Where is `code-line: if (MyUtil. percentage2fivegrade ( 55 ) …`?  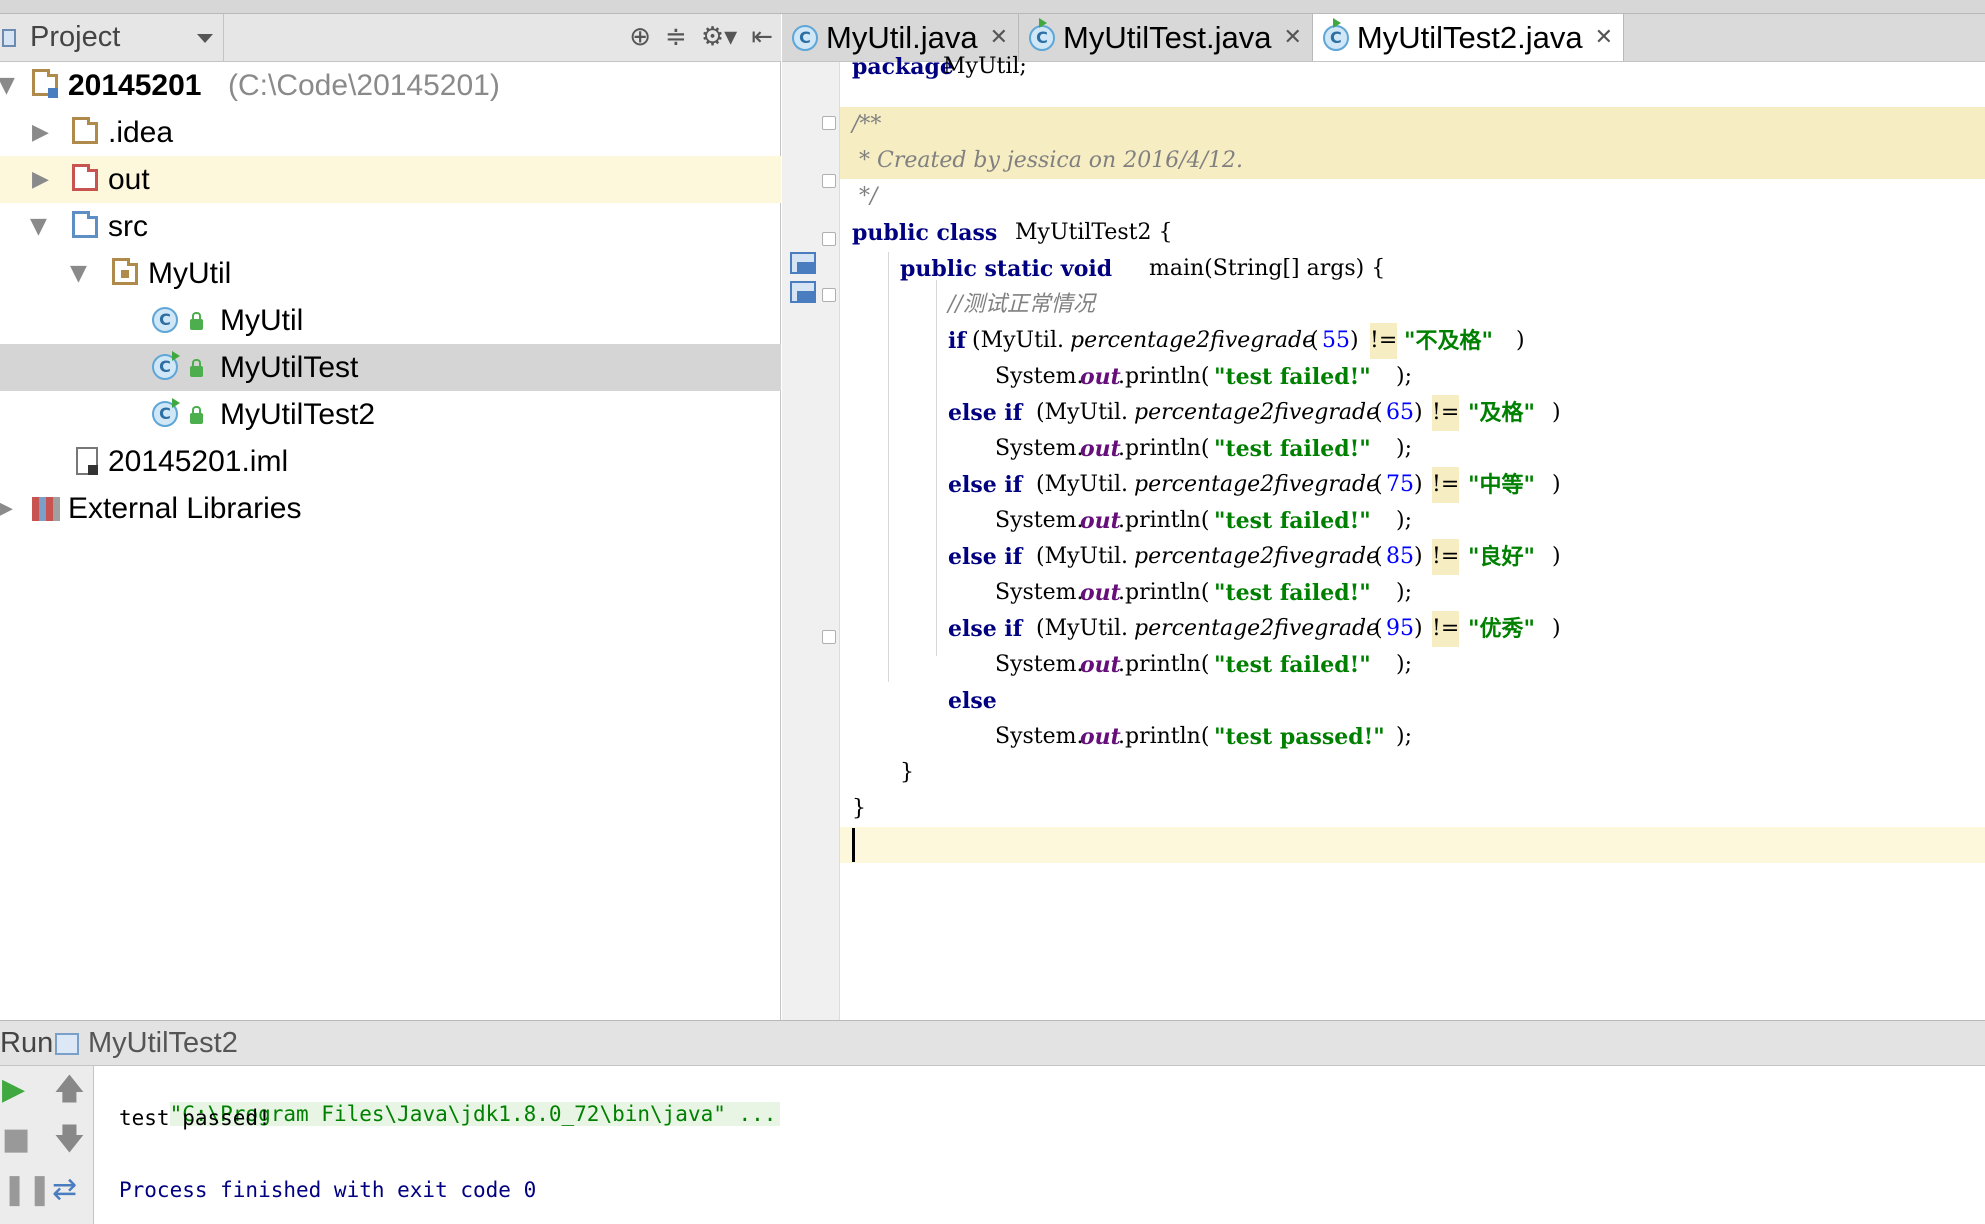
code-line: if (MyUtil. percentage2fivegrade ( 55 ) … is located at coordinates (1412, 341).